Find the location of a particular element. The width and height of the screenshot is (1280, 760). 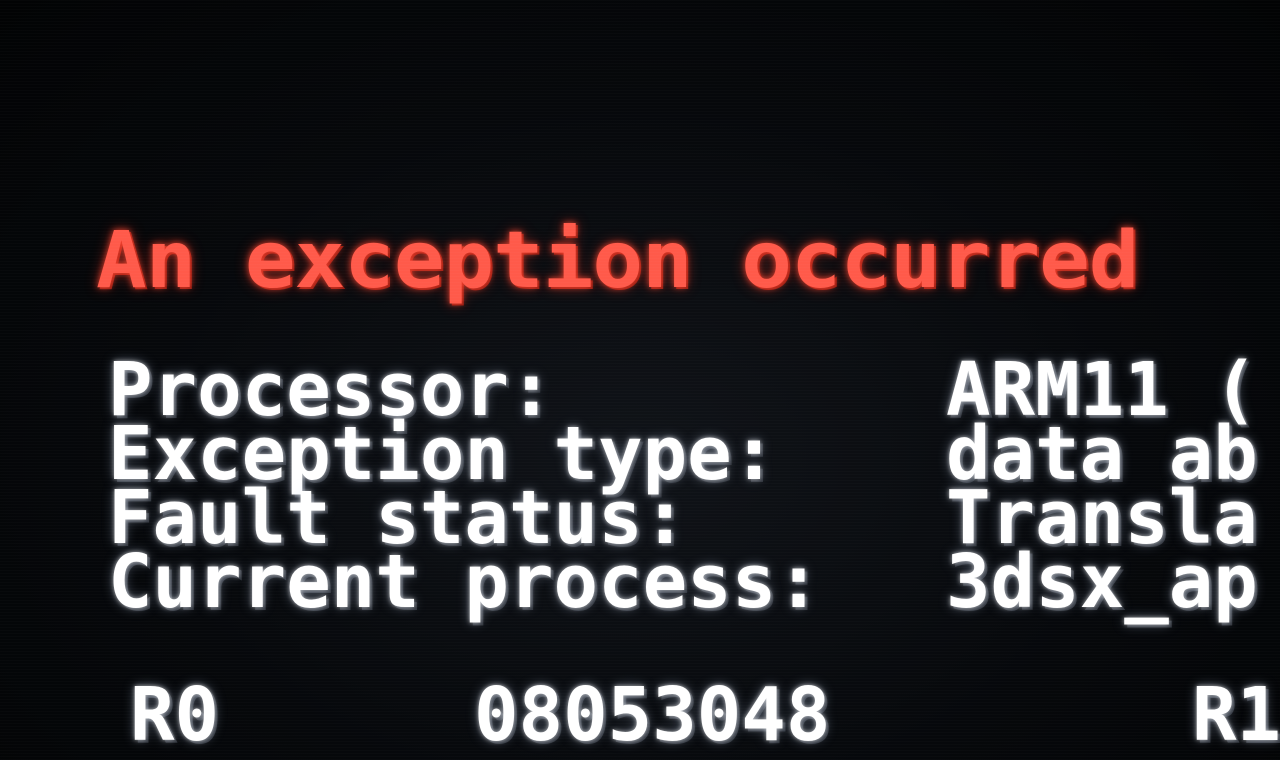

register-name: R1 is located at coordinates (1236, 715).